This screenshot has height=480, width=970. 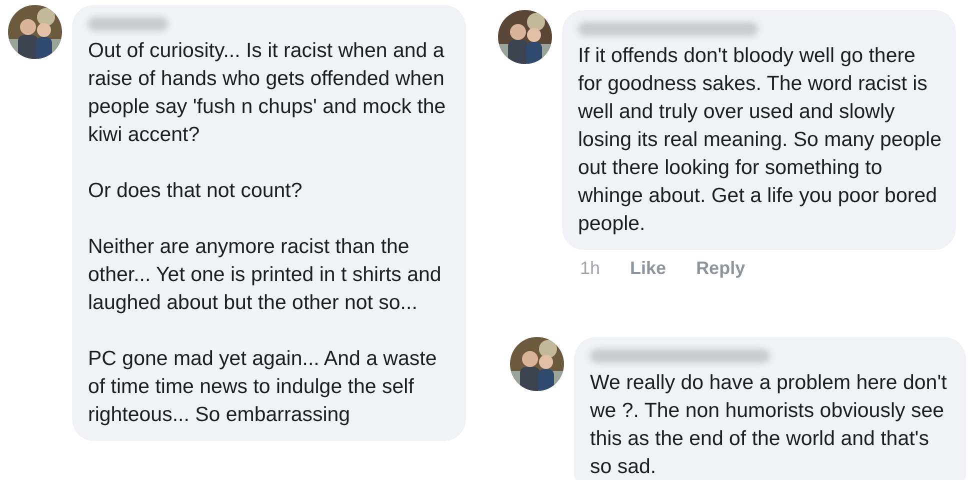 What do you see at coordinates (721, 268) in the screenshot?
I see `reply-link: Reply` at bounding box center [721, 268].